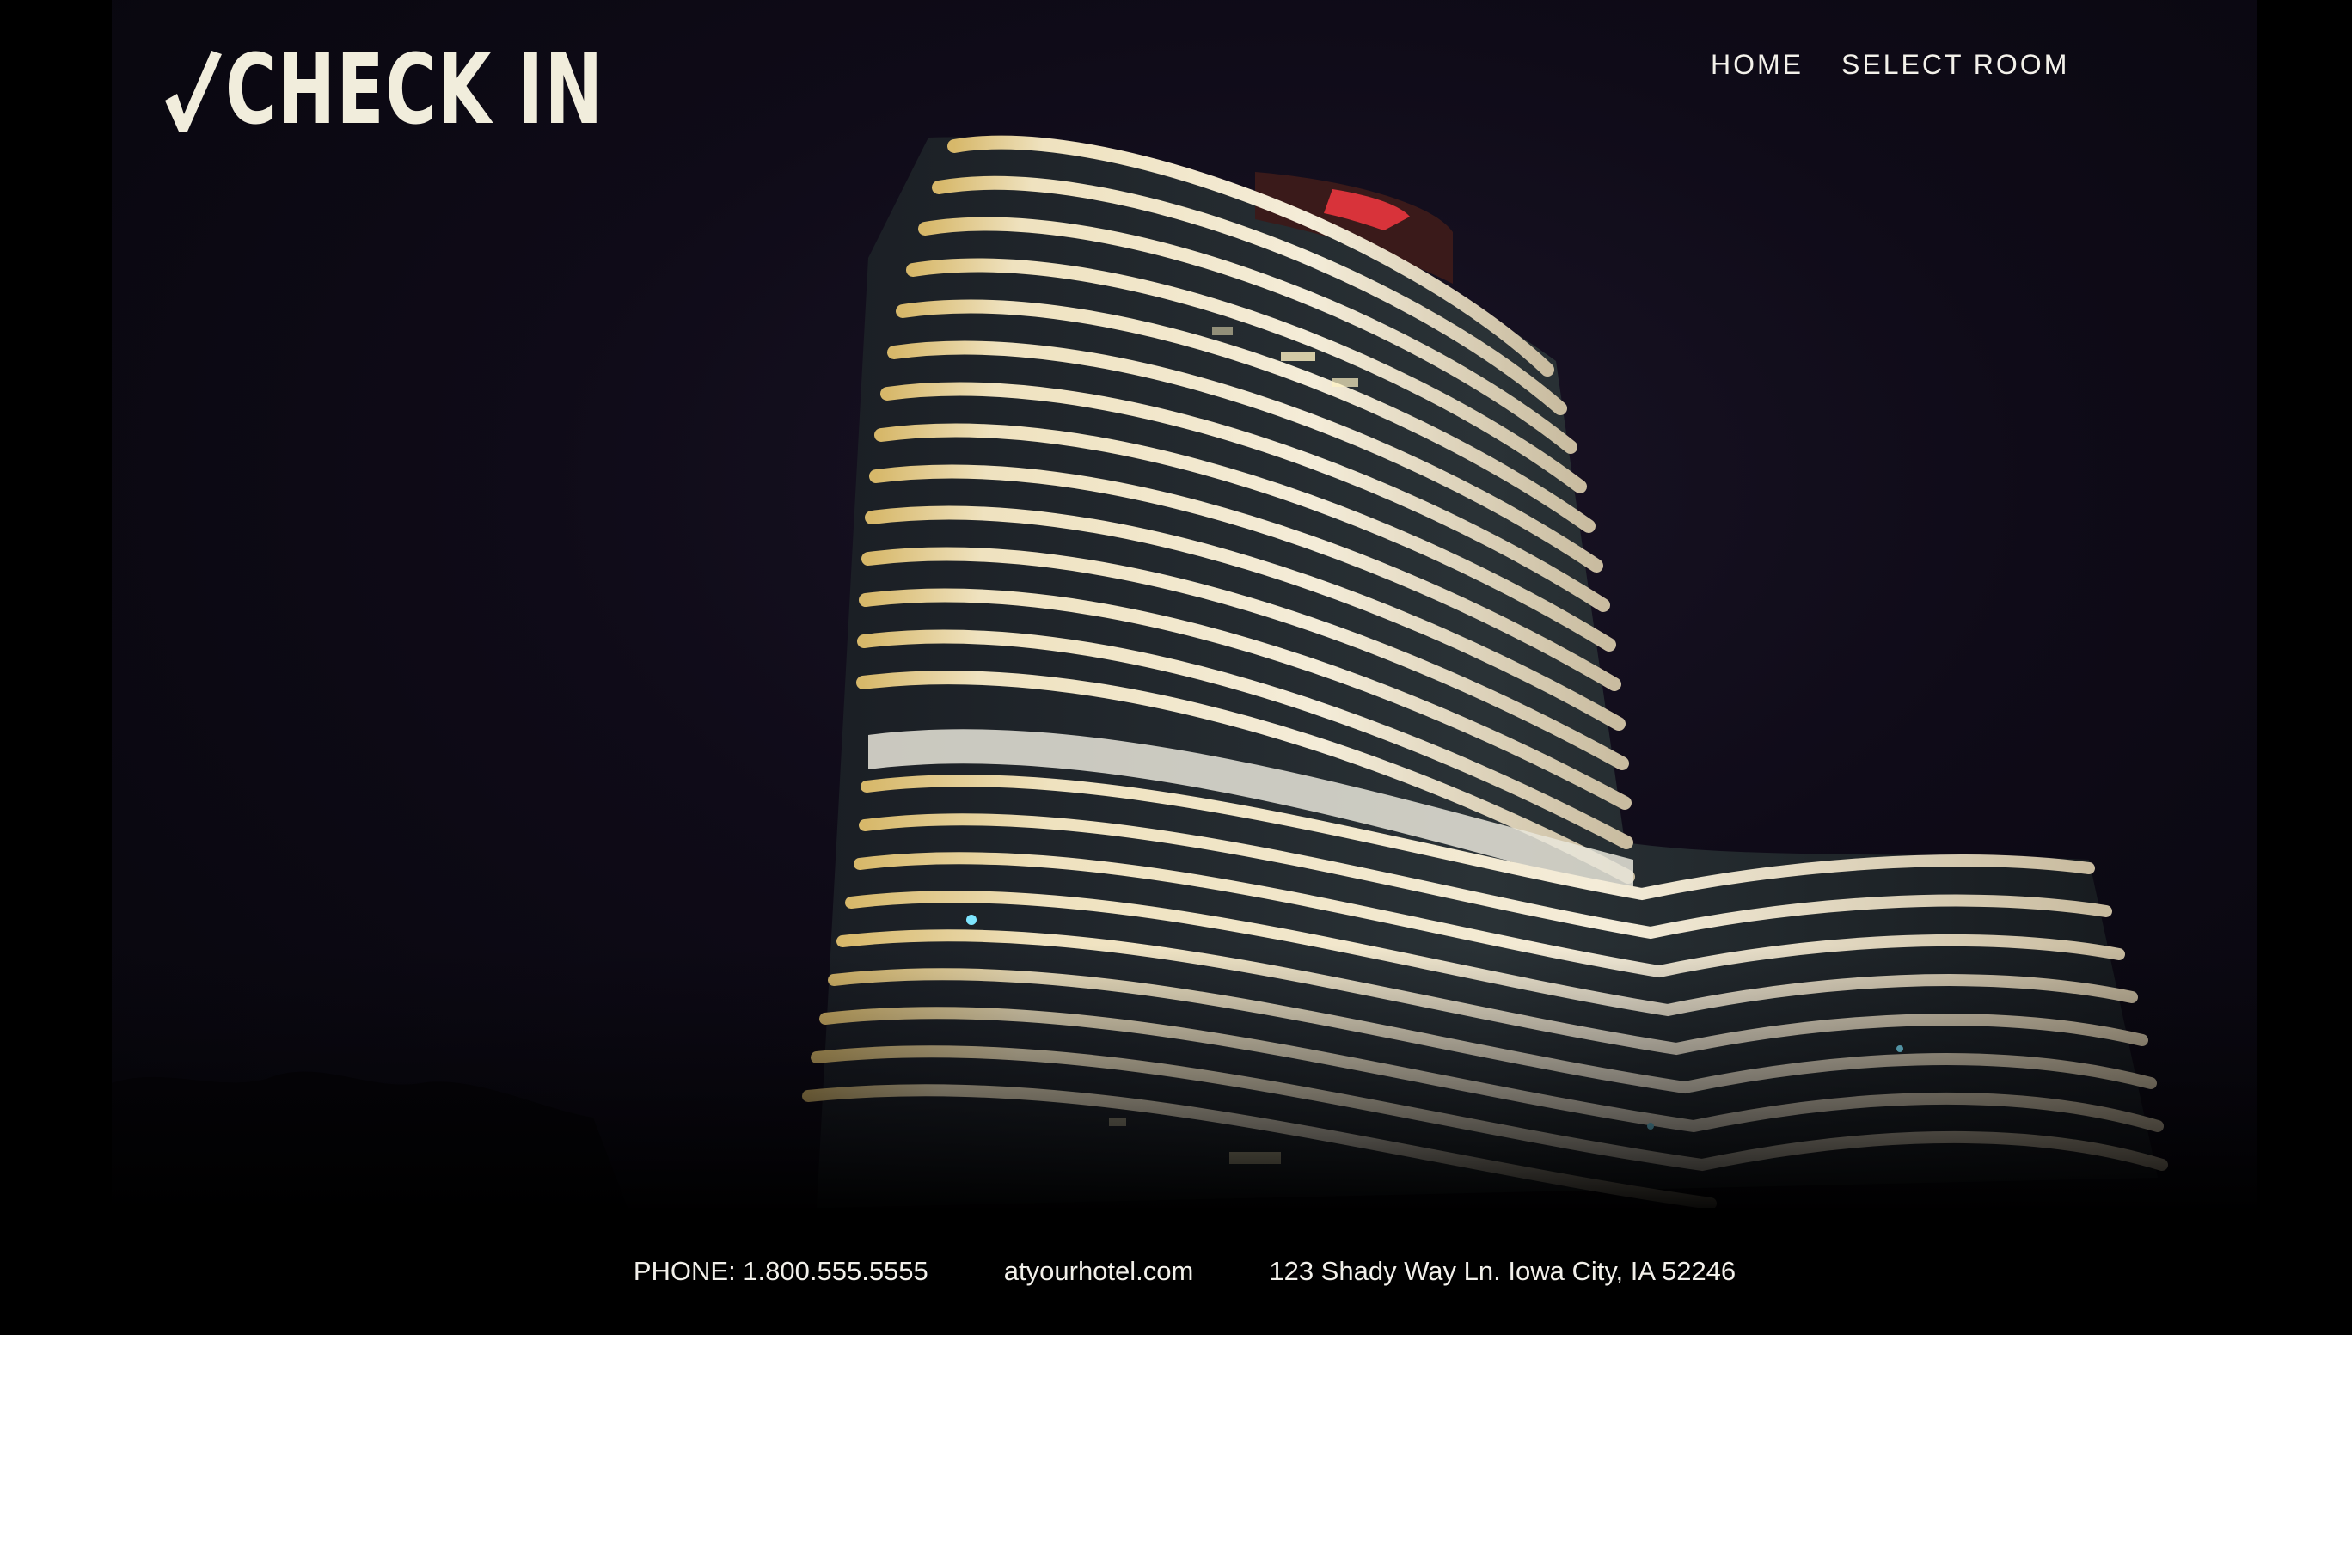  Describe the element at coordinates (1099, 1271) in the screenshot. I see `contact-website: atyourhotel.com` at that location.